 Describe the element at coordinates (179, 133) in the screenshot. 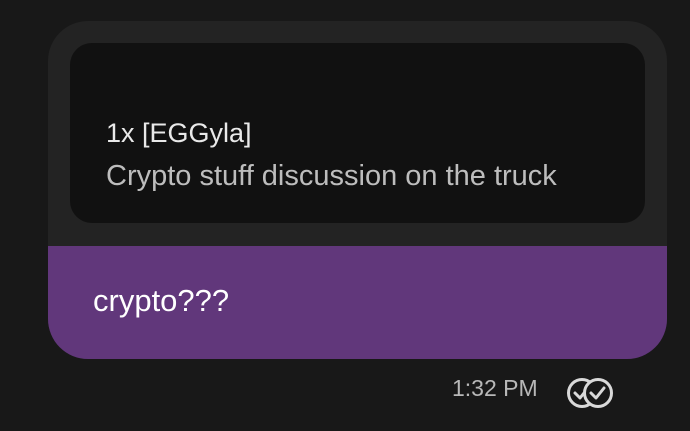

I see `quoted-message-title: 1x [EGGyla]` at that location.